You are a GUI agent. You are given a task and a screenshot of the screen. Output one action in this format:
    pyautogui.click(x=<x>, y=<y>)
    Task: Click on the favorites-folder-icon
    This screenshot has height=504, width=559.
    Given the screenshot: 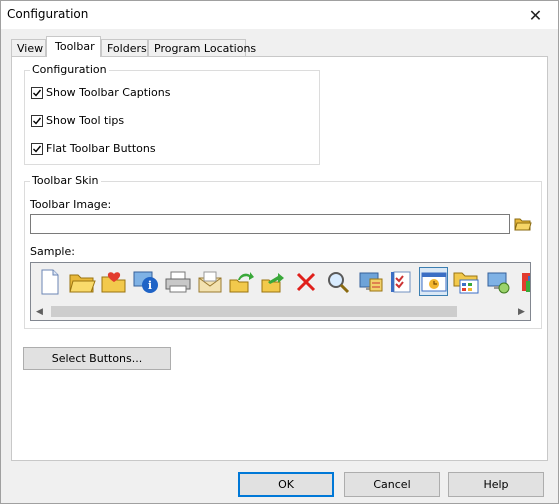 What is the action you would take?
    pyautogui.click(x=113, y=281)
    